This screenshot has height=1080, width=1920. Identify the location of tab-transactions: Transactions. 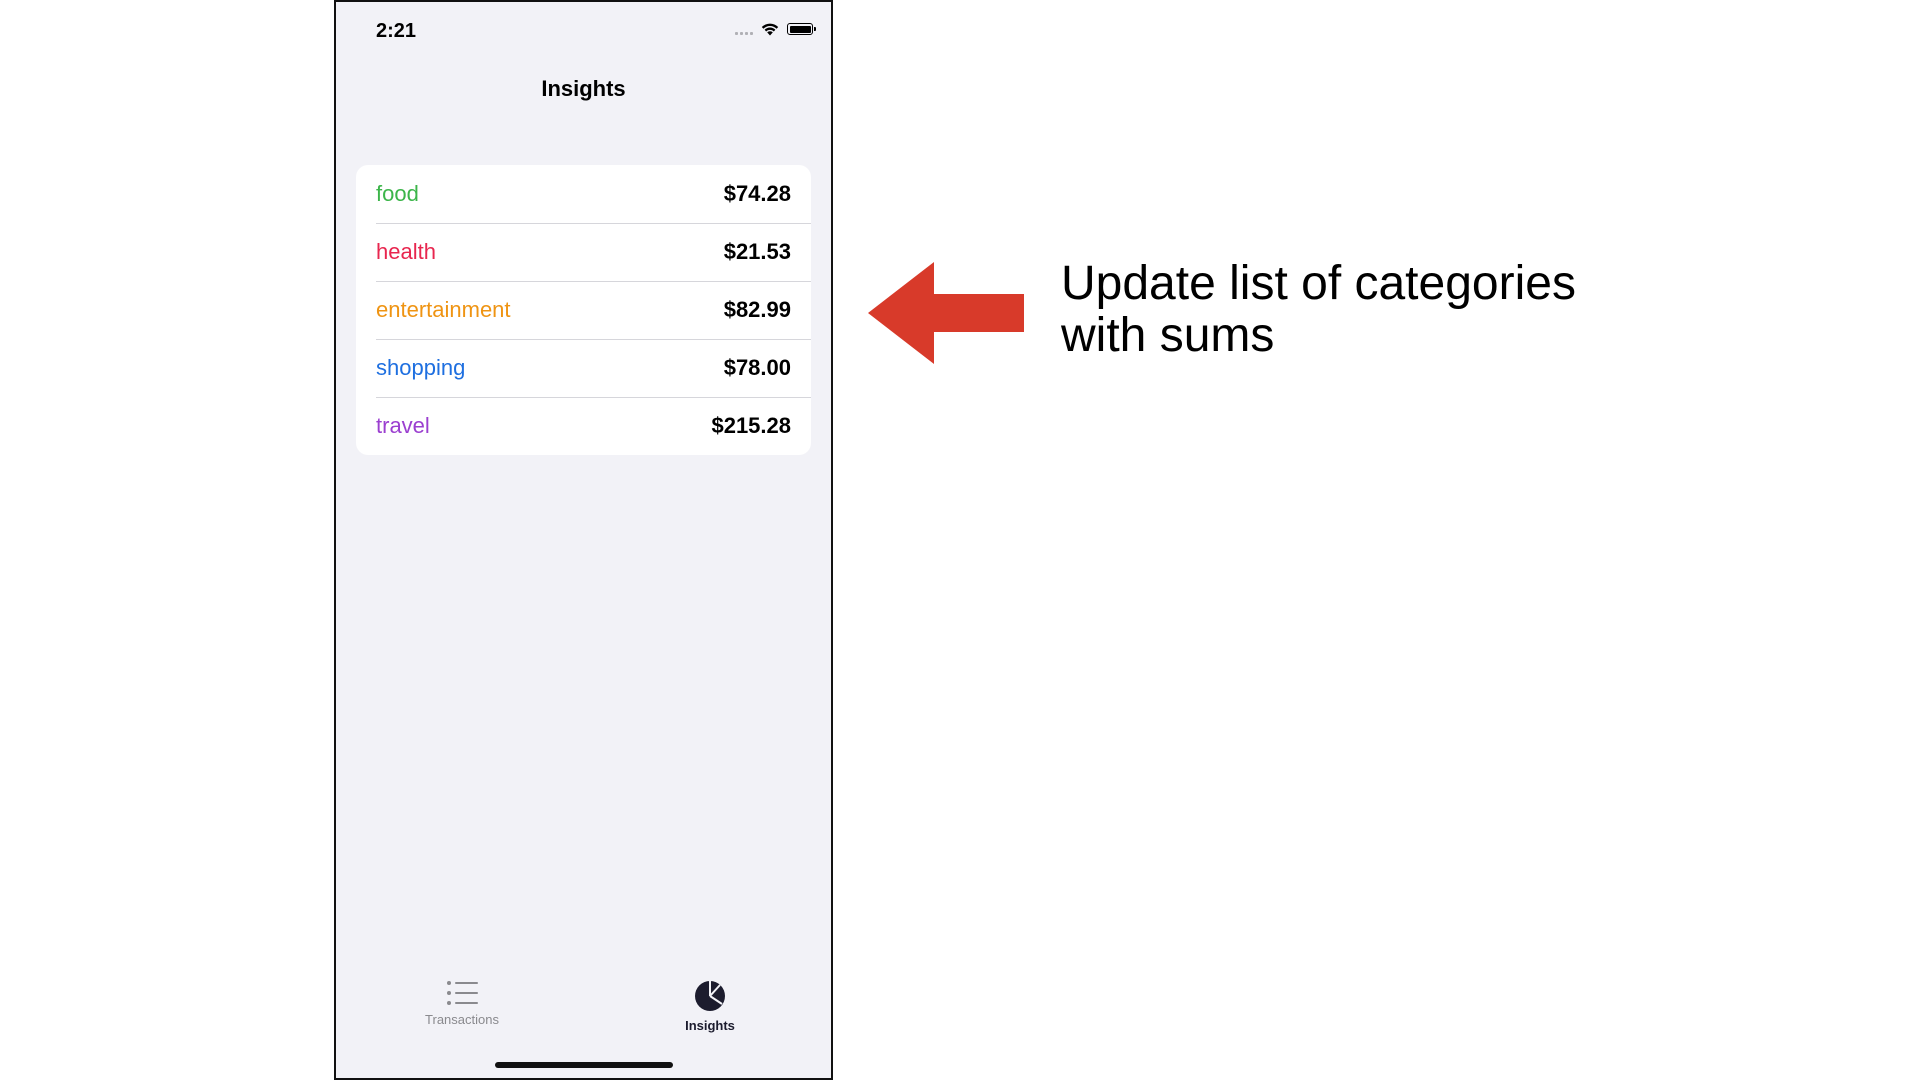
(462, 1003).